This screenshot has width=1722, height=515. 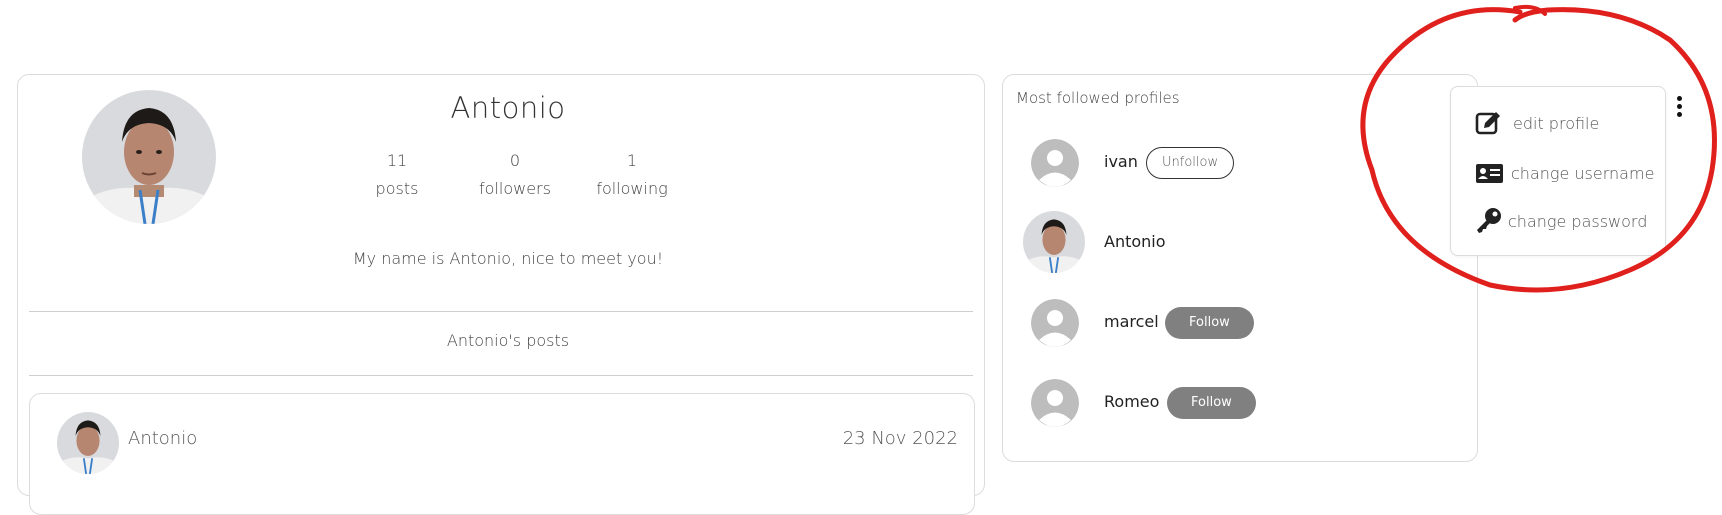 I want to click on menu-item-change-username: change username, so click(x=1570, y=174).